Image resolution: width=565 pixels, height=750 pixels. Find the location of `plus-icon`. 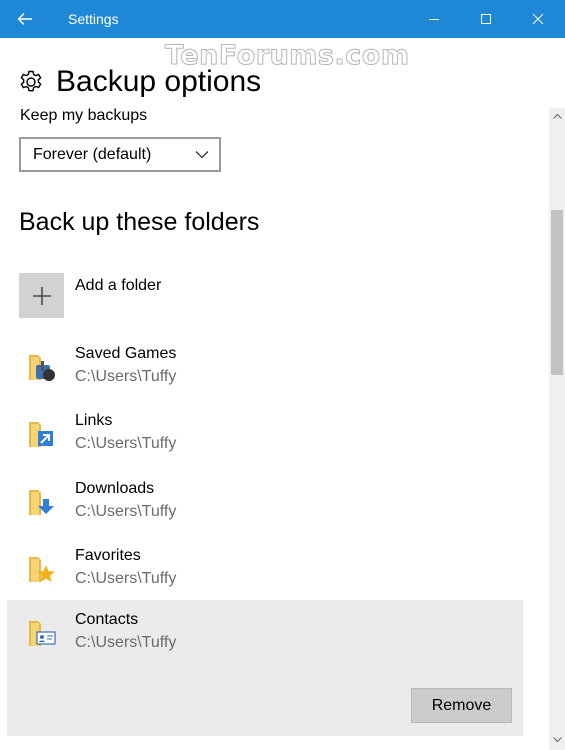

plus-icon is located at coordinates (41, 295).